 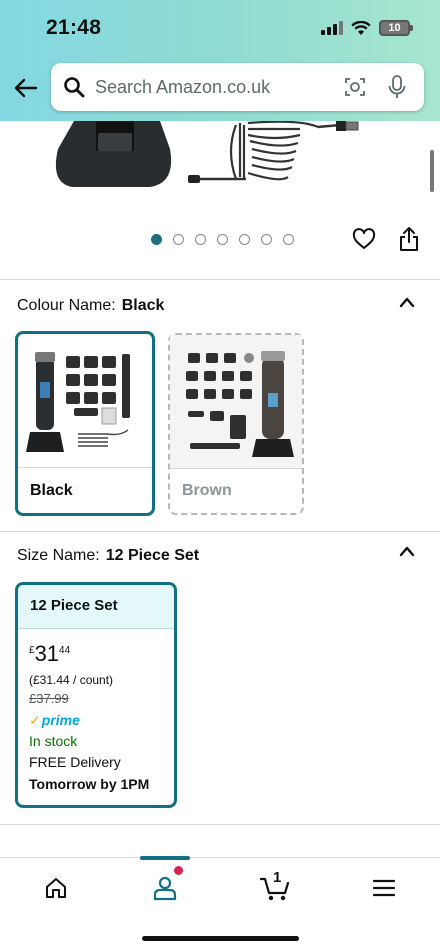 I want to click on wifi-icon, so click(x=361, y=27).